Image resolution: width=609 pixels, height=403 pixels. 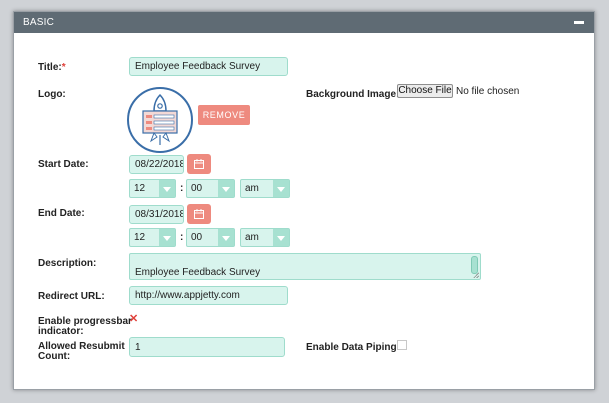 What do you see at coordinates (52, 67) in the screenshot?
I see `title-label: Title:*` at bounding box center [52, 67].